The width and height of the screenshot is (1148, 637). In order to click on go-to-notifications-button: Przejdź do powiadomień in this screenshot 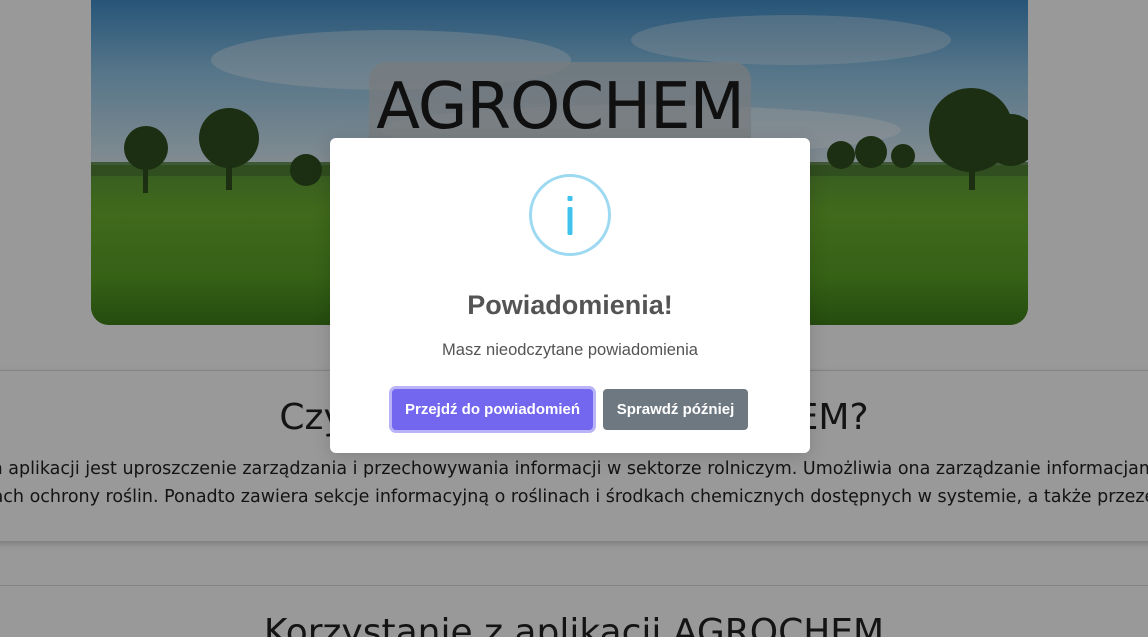, I will do `click(492, 409)`.